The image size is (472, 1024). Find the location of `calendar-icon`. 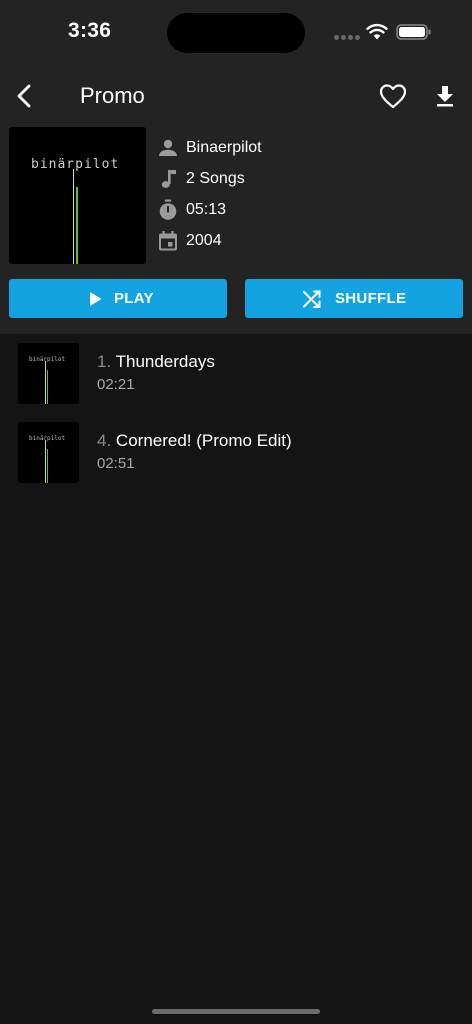

calendar-icon is located at coordinates (168, 241).